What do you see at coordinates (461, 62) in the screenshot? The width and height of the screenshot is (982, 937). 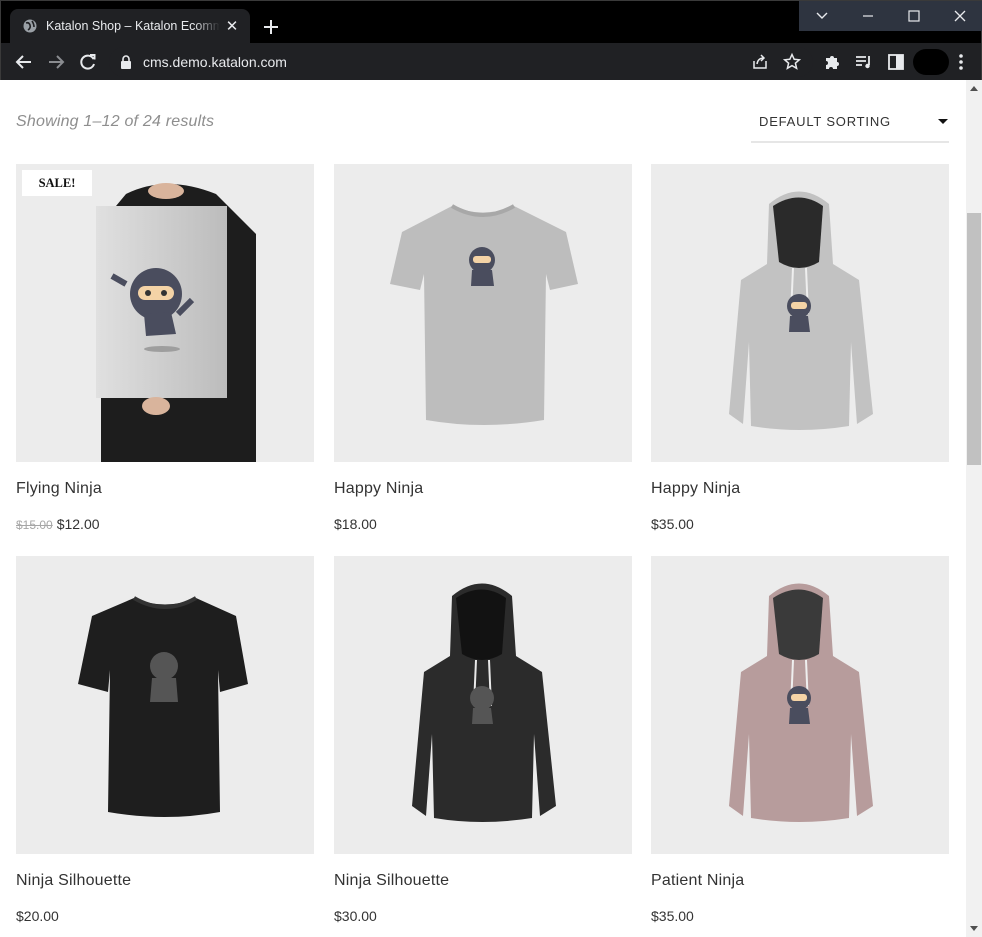 I see `address-bar: cms.demo.katalon.com` at bounding box center [461, 62].